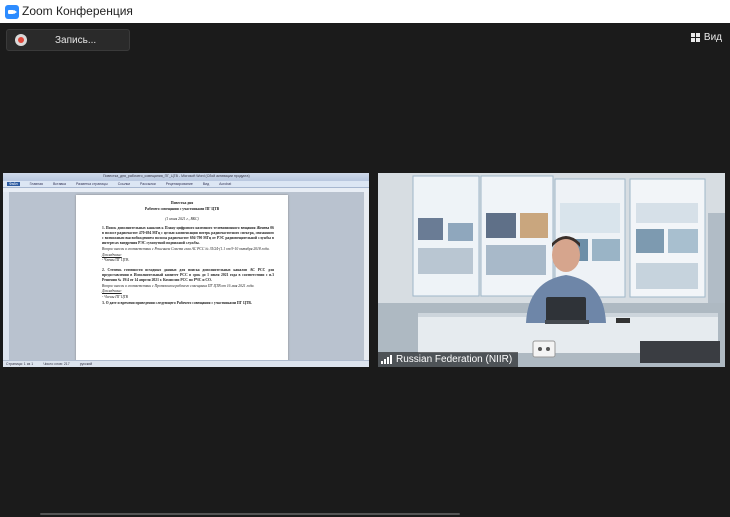 The width and height of the screenshot is (730, 517). I want to click on horizontal-scrollbar, so click(250, 514).